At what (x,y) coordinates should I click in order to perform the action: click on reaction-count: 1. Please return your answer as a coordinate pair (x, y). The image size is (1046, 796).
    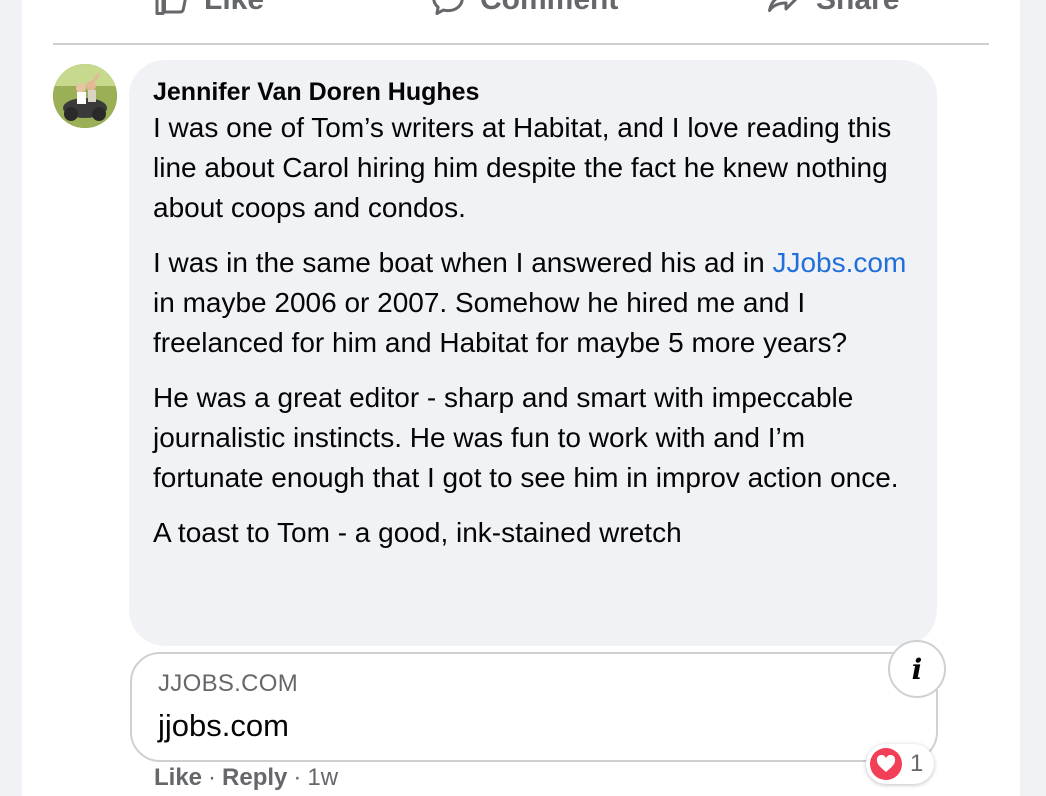
    Looking at the image, I should click on (917, 763).